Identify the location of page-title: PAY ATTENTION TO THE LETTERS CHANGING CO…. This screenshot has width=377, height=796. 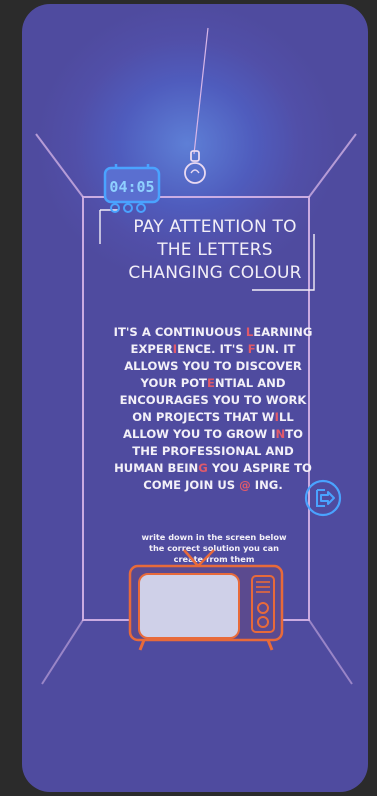
(215, 250).